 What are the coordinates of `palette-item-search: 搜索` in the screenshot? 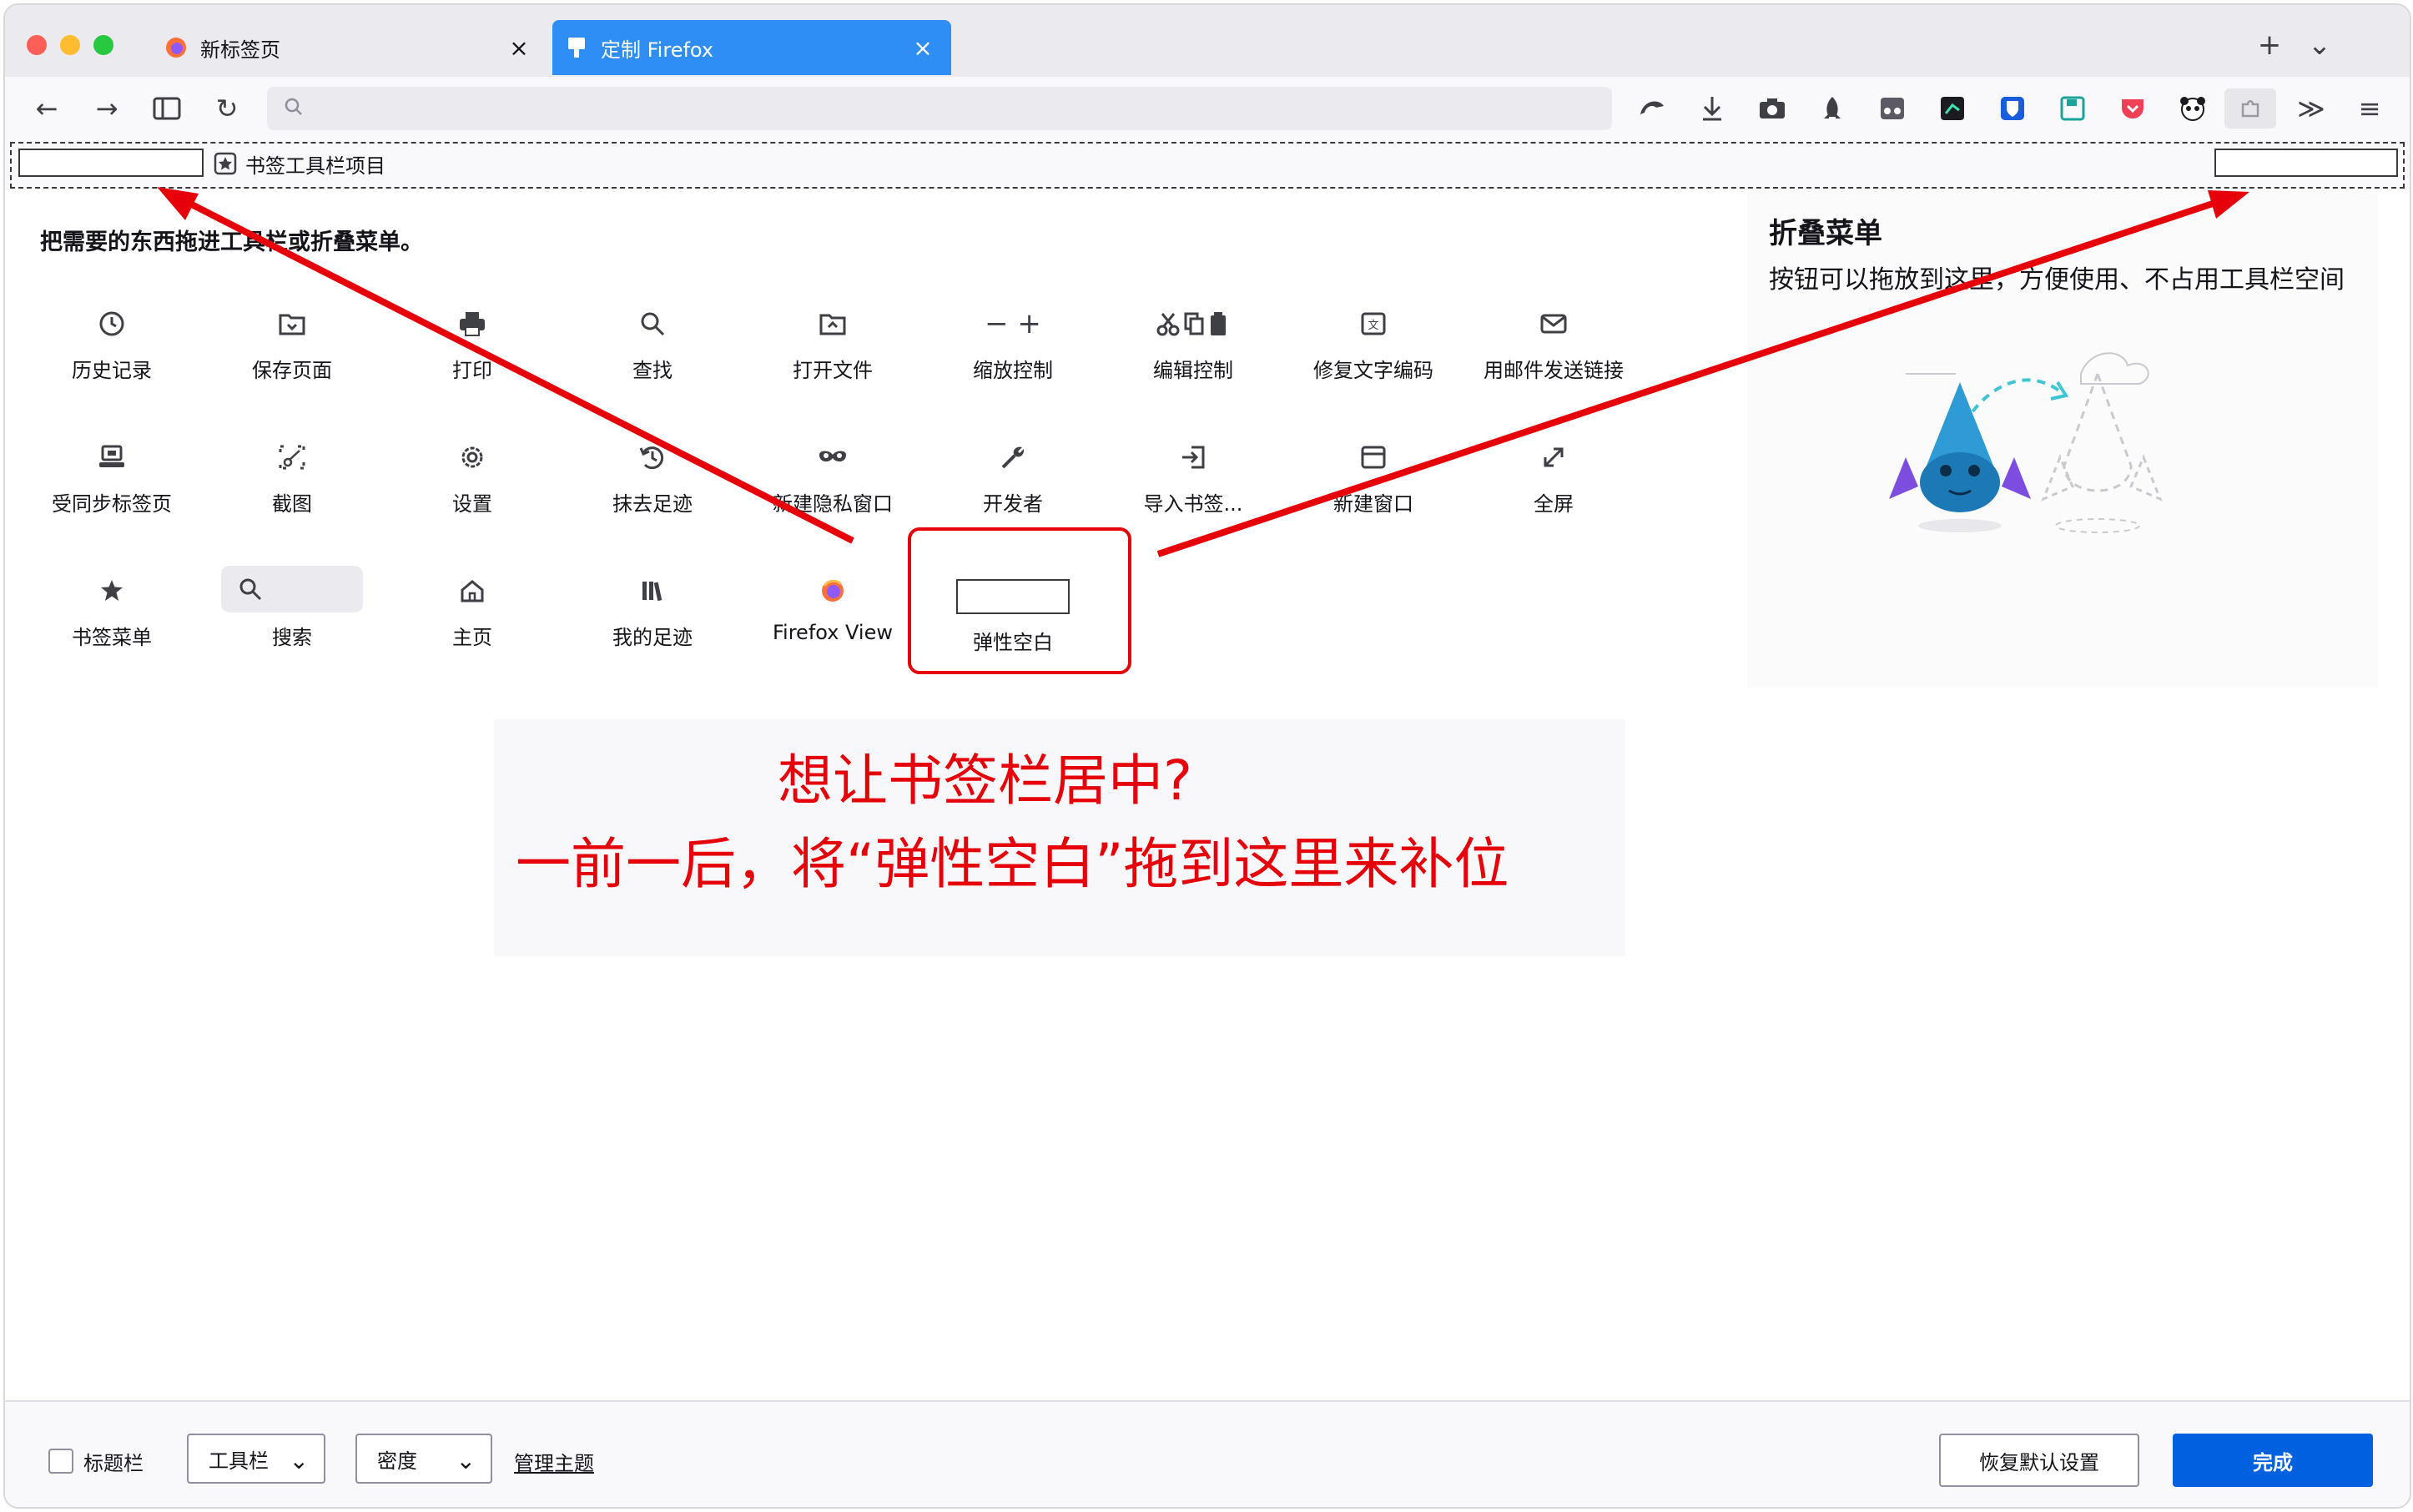 It's located at (292, 606).